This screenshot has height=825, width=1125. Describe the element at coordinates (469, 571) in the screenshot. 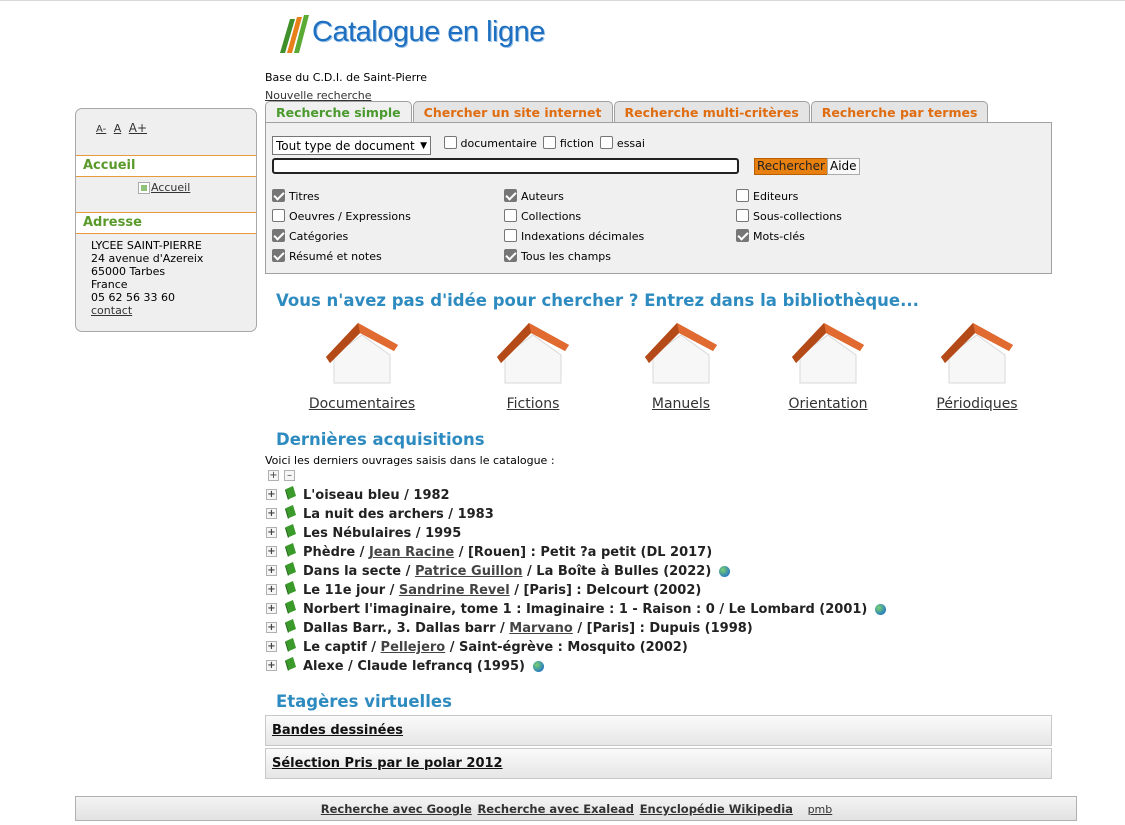

I see `author-link: Patrice Guillon` at that location.